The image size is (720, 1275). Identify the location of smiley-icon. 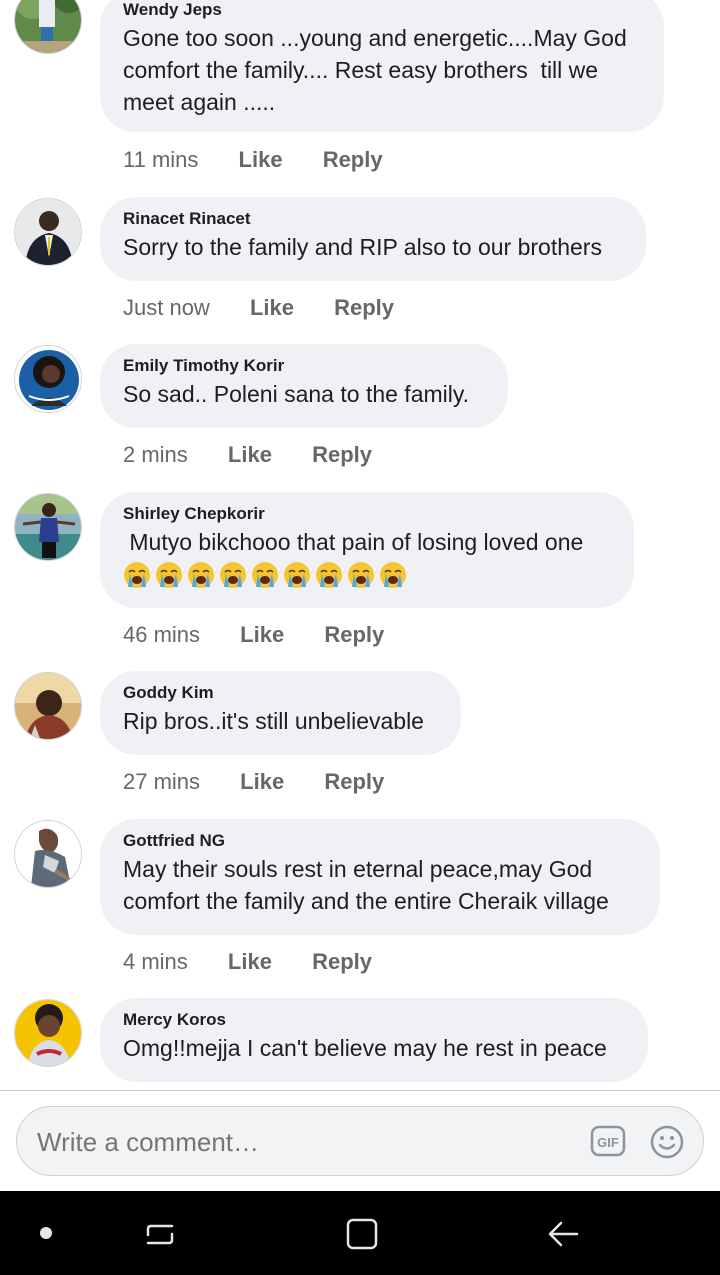
(667, 1142).